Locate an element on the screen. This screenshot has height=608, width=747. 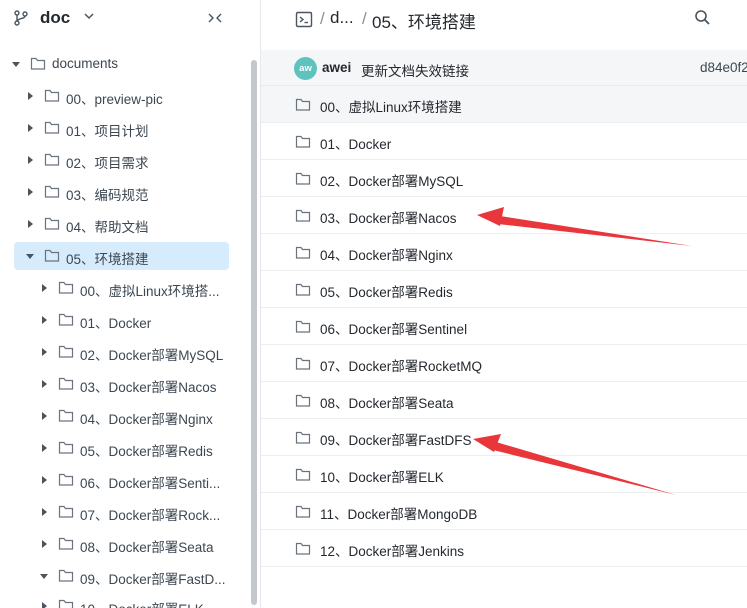
search-icon is located at coordinates (702, 17).